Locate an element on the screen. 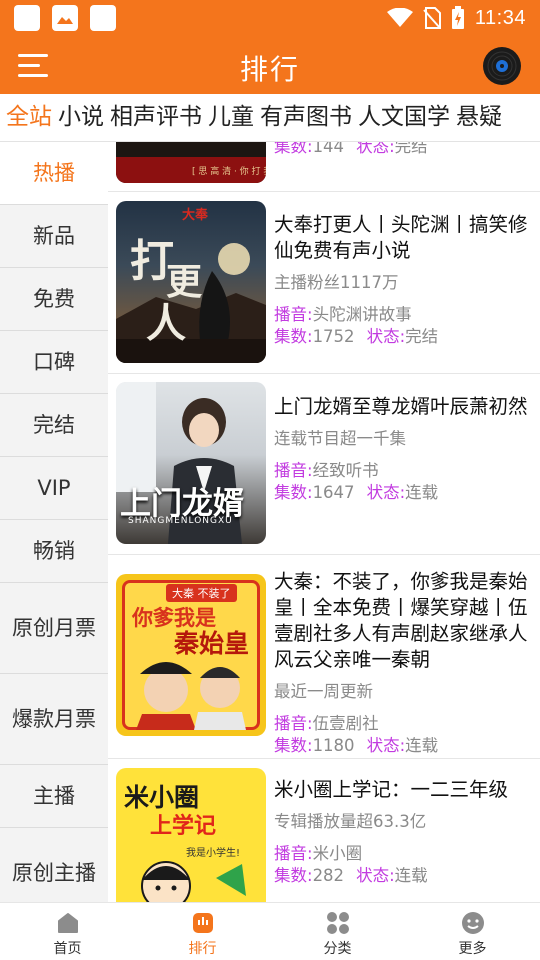 This screenshot has width=540, height=960. nav-more: 更多 is located at coordinates (472, 931).